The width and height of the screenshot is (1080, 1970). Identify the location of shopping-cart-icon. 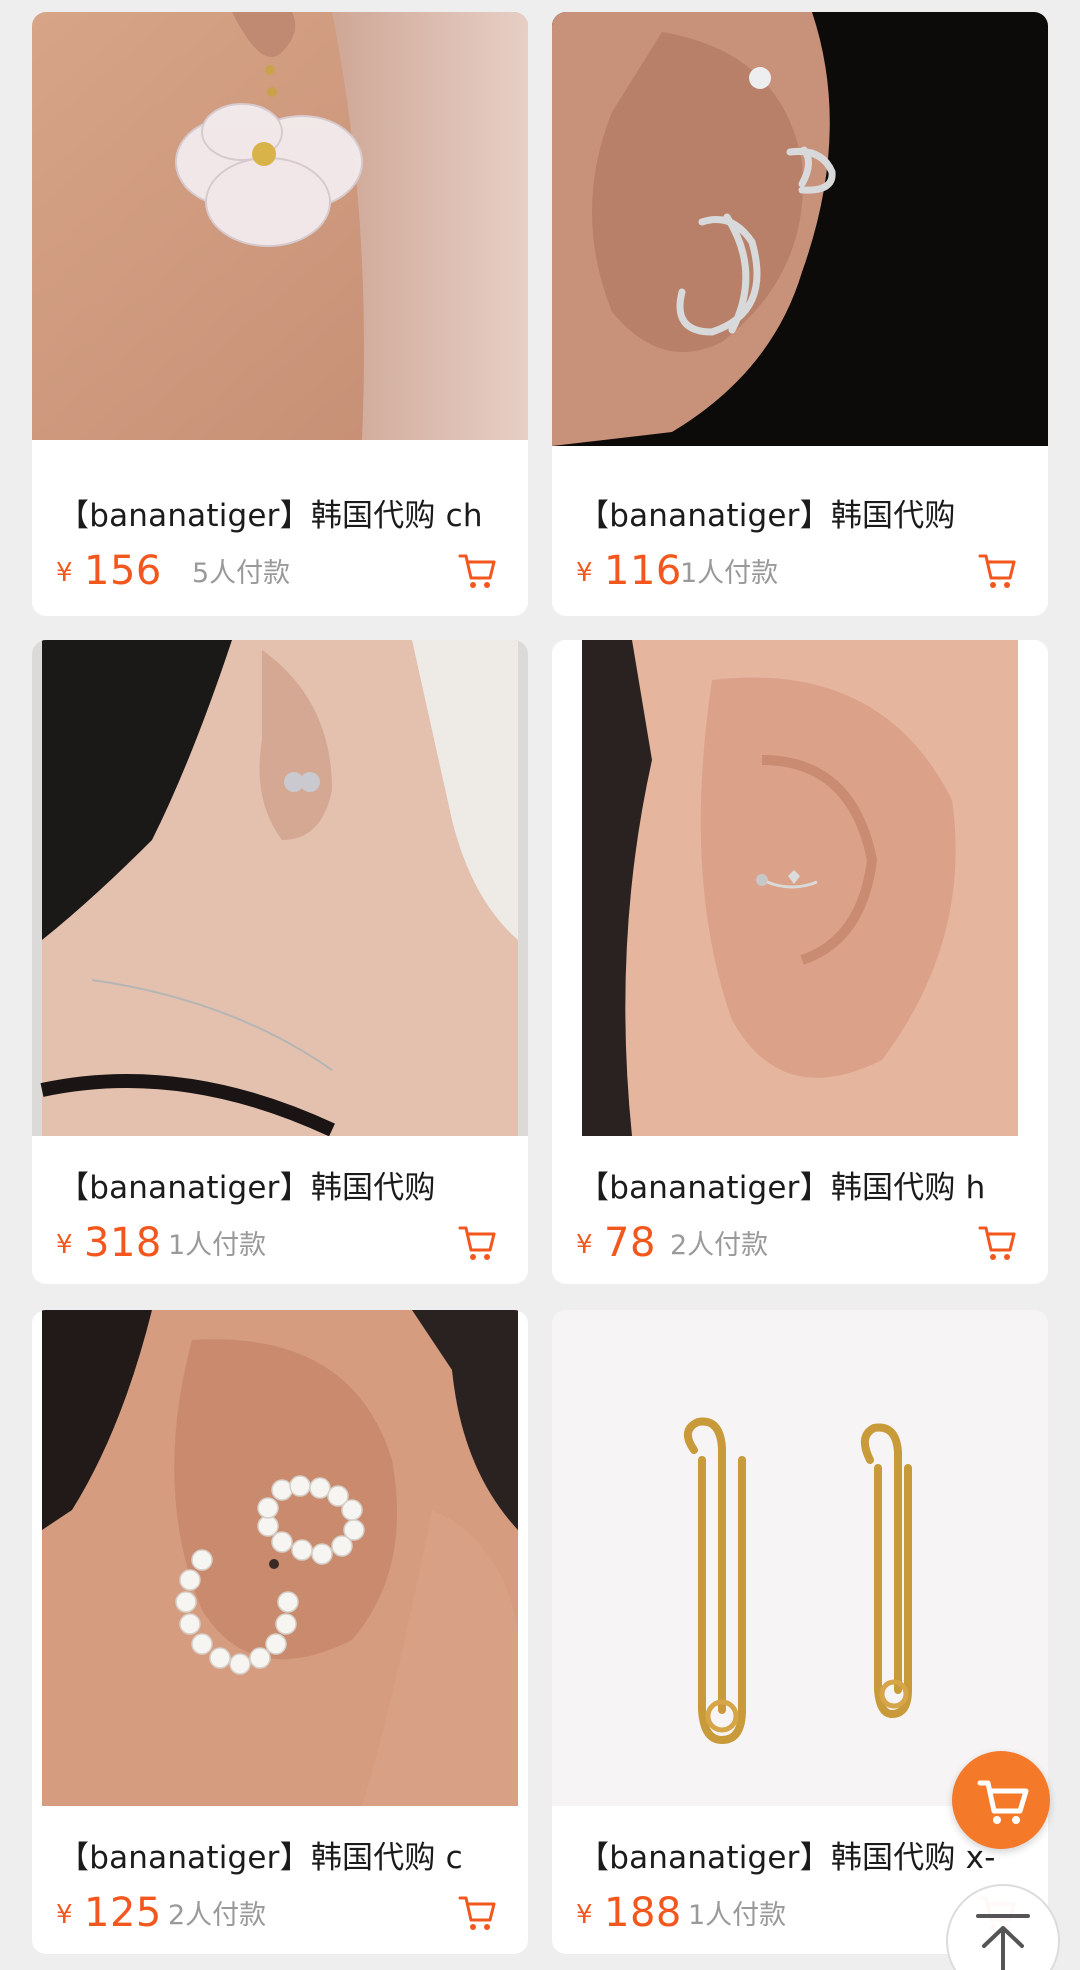
(1003, 1802).